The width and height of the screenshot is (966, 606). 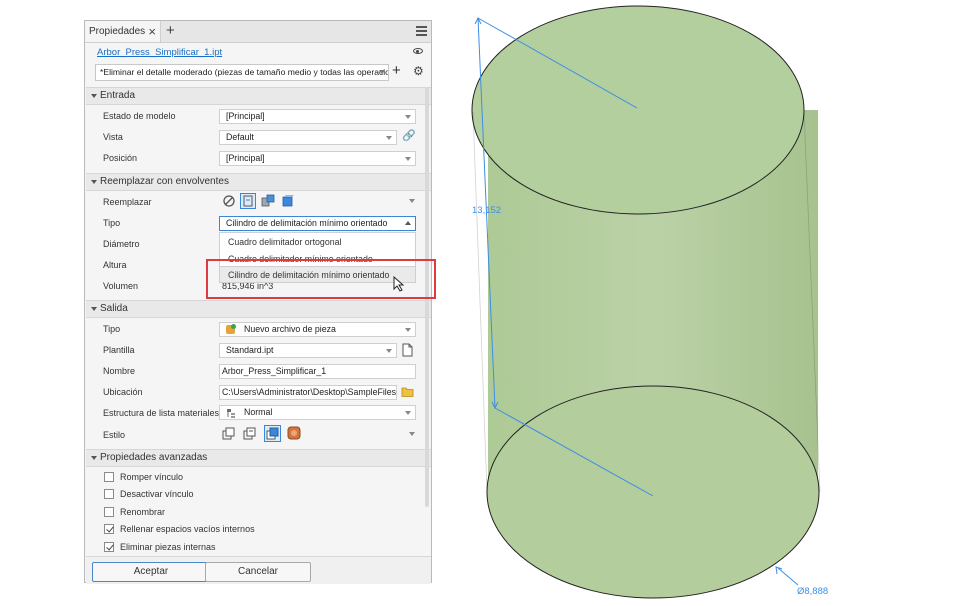 I want to click on replace-options, so click(x=319, y=201).